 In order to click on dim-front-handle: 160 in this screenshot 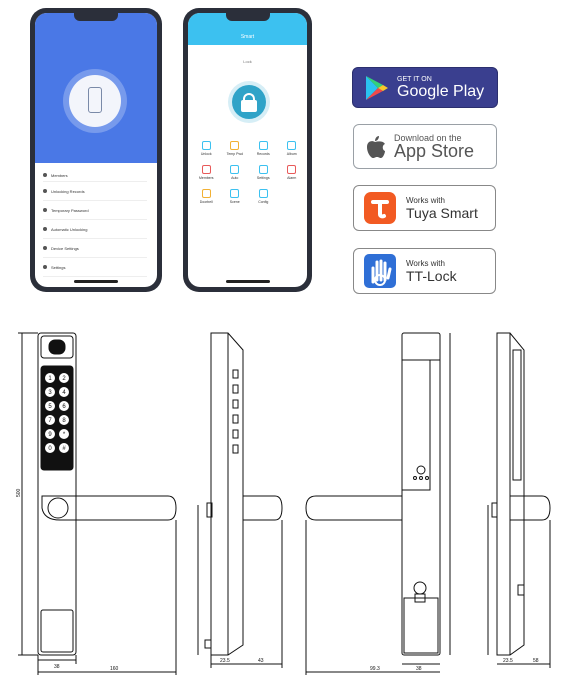, I will do `click(114, 669)`.